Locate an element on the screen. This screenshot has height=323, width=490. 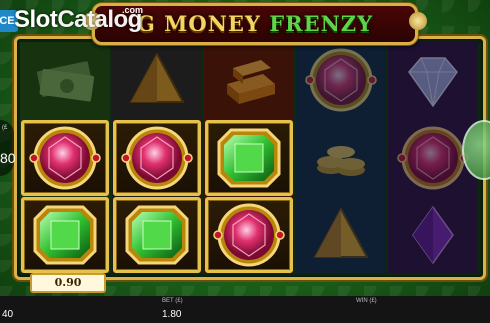
game-title-gold: G MONEY is located at coordinates (203, 23).